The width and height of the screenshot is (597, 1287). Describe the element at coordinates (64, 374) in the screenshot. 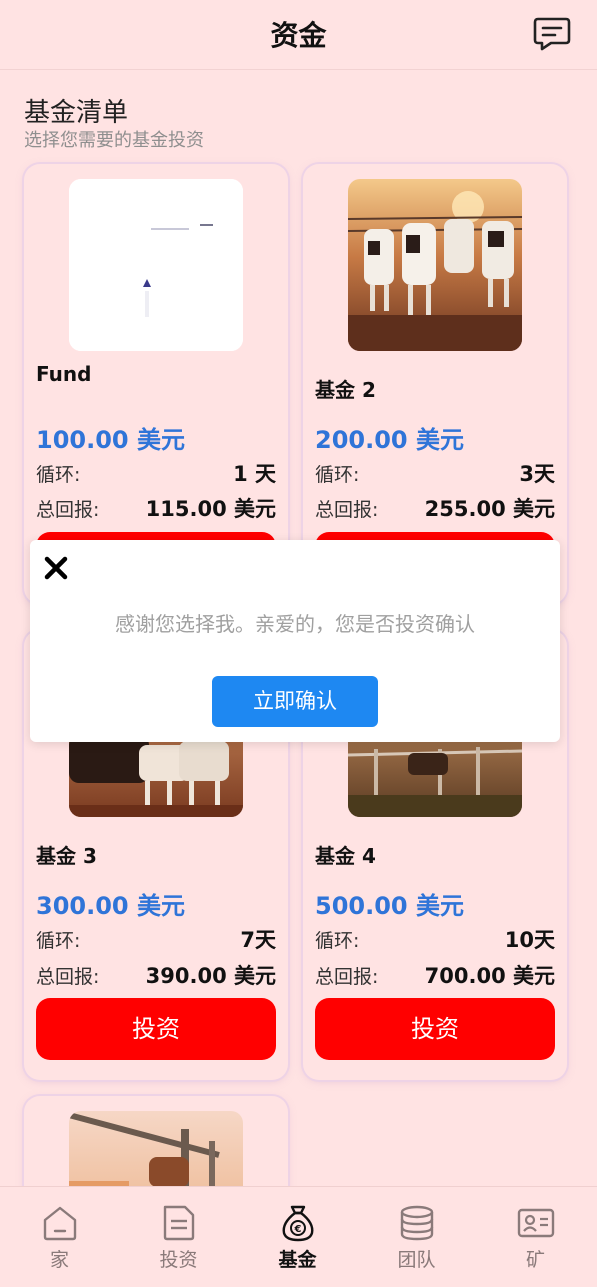

I see `fund-name: Fund` at that location.